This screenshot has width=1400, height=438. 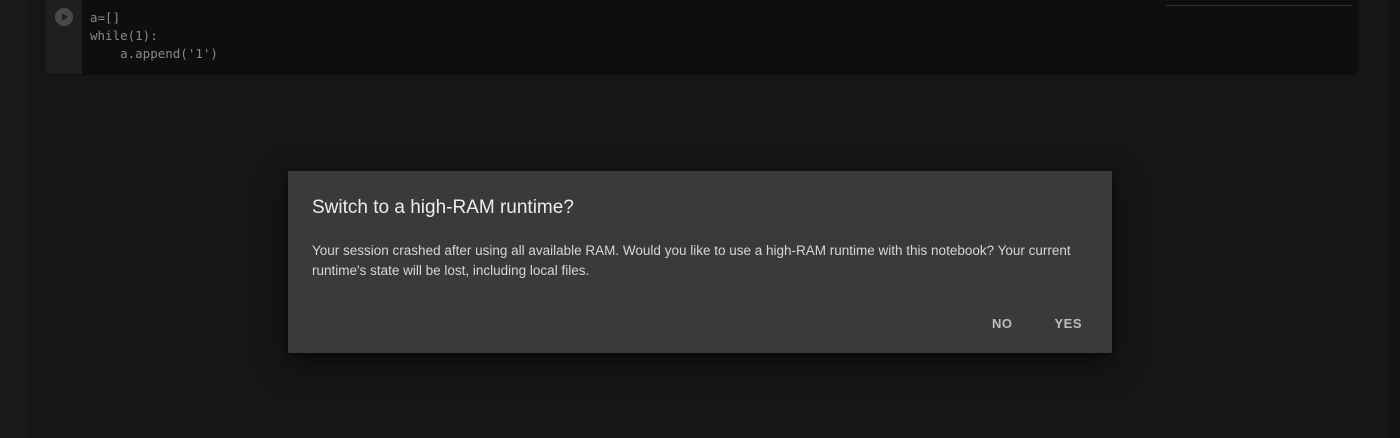 What do you see at coordinates (1002, 323) in the screenshot?
I see `no-button: NO` at bounding box center [1002, 323].